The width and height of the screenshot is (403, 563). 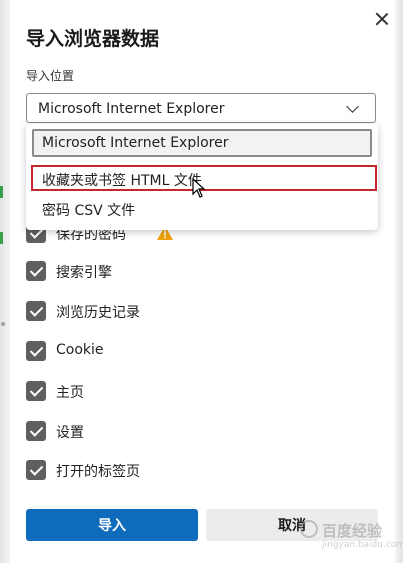 What do you see at coordinates (3, 324) in the screenshot?
I see `background-dot` at bounding box center [3, 324].